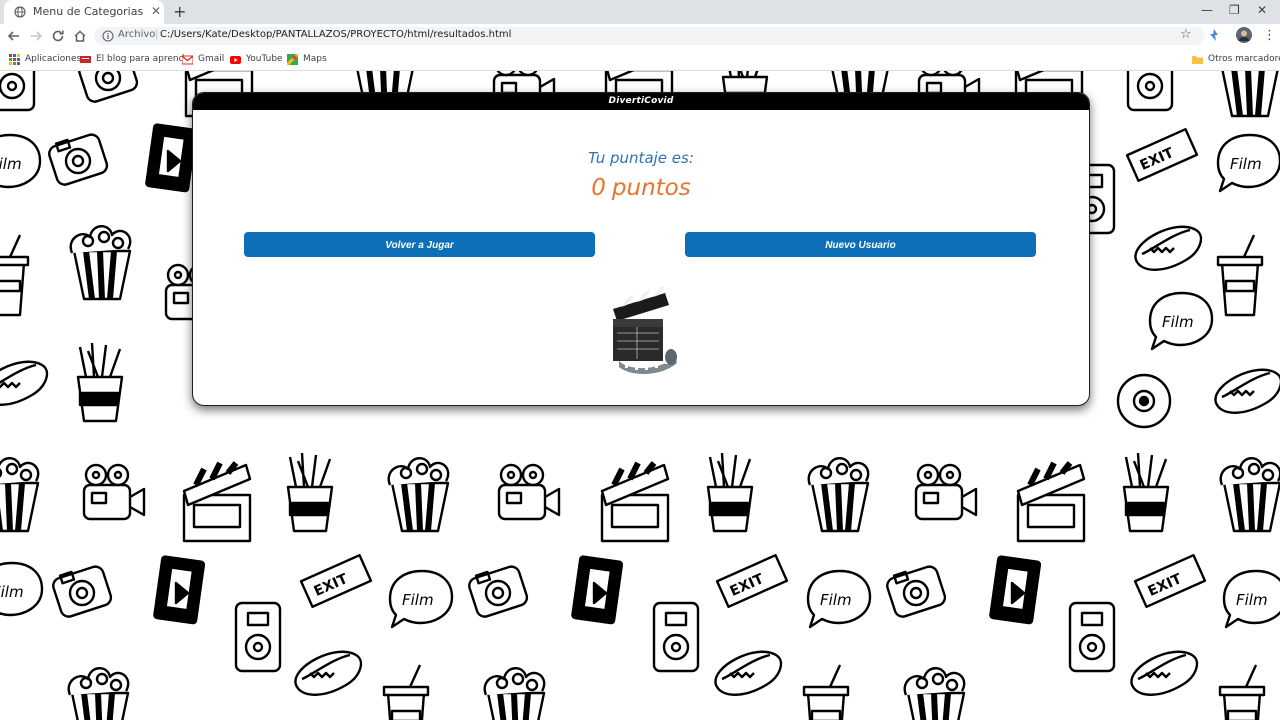  Describe the element at coordinates (211, 59) in the screenshot. I see `bookmark-label: Gmail` at that location.